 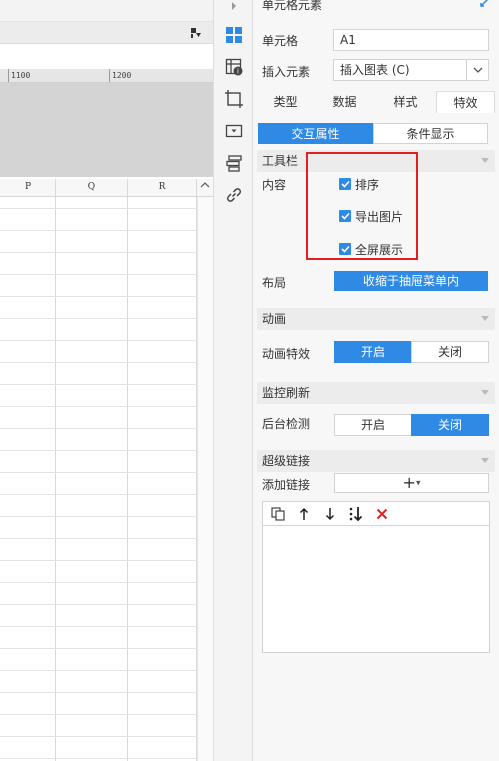 What do you see at coordinates (280, 161) in the screenshot?
I see `toolbar-section-title: 工具栏` at bounding box center [280, 161].